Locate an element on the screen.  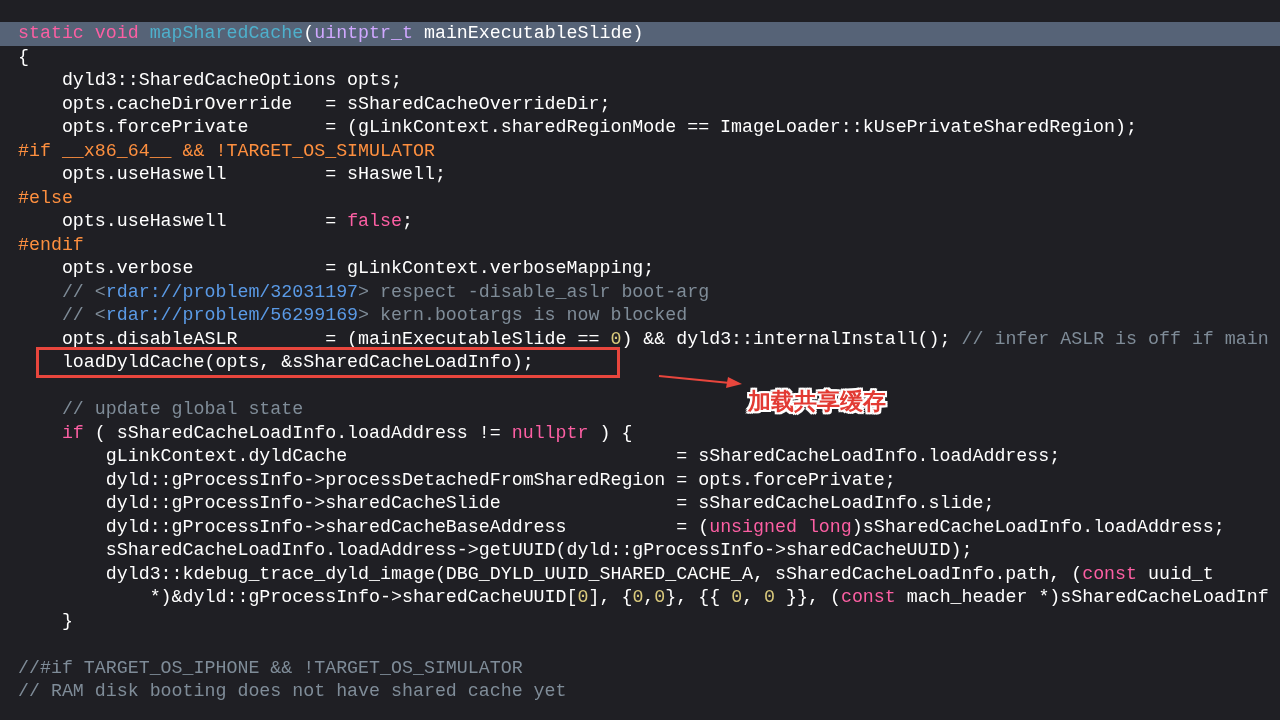
code-line: sSharedCacheLoadInfo.loadAddress->getUUID(dyld::gProcessInfo->sharedCacheUUID); is located at coordinates (538, 550).